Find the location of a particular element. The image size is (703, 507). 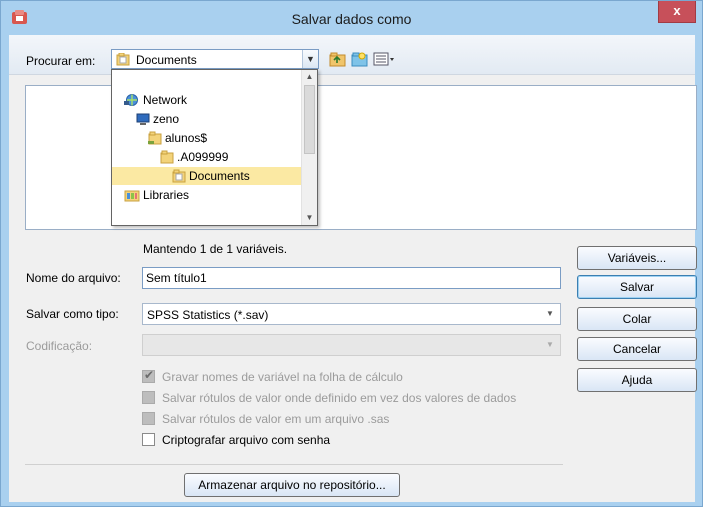

dropdown-item-label: Libraries is located at coordinates (166, 195).